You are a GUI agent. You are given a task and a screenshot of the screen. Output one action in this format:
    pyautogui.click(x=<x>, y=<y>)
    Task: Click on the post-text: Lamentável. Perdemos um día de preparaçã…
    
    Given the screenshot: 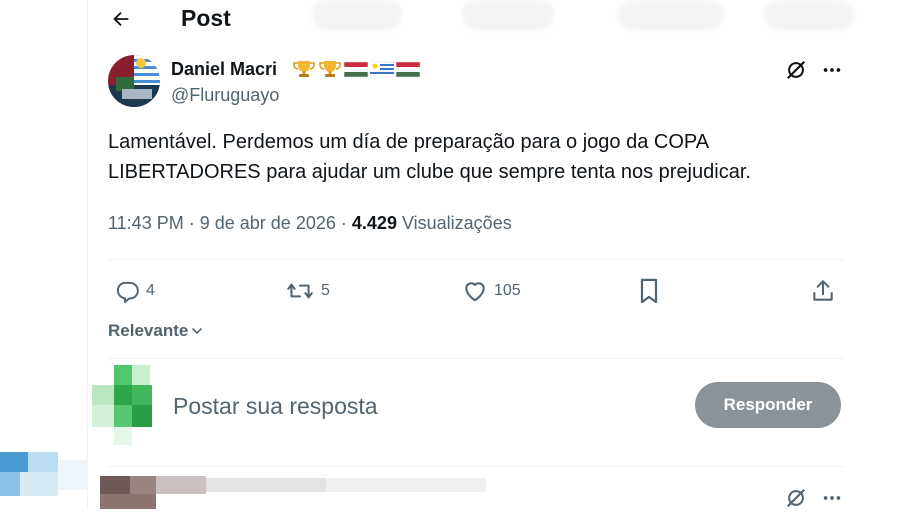 What is the action you would take?
    pyautogui.click(x=429, y=157)
    